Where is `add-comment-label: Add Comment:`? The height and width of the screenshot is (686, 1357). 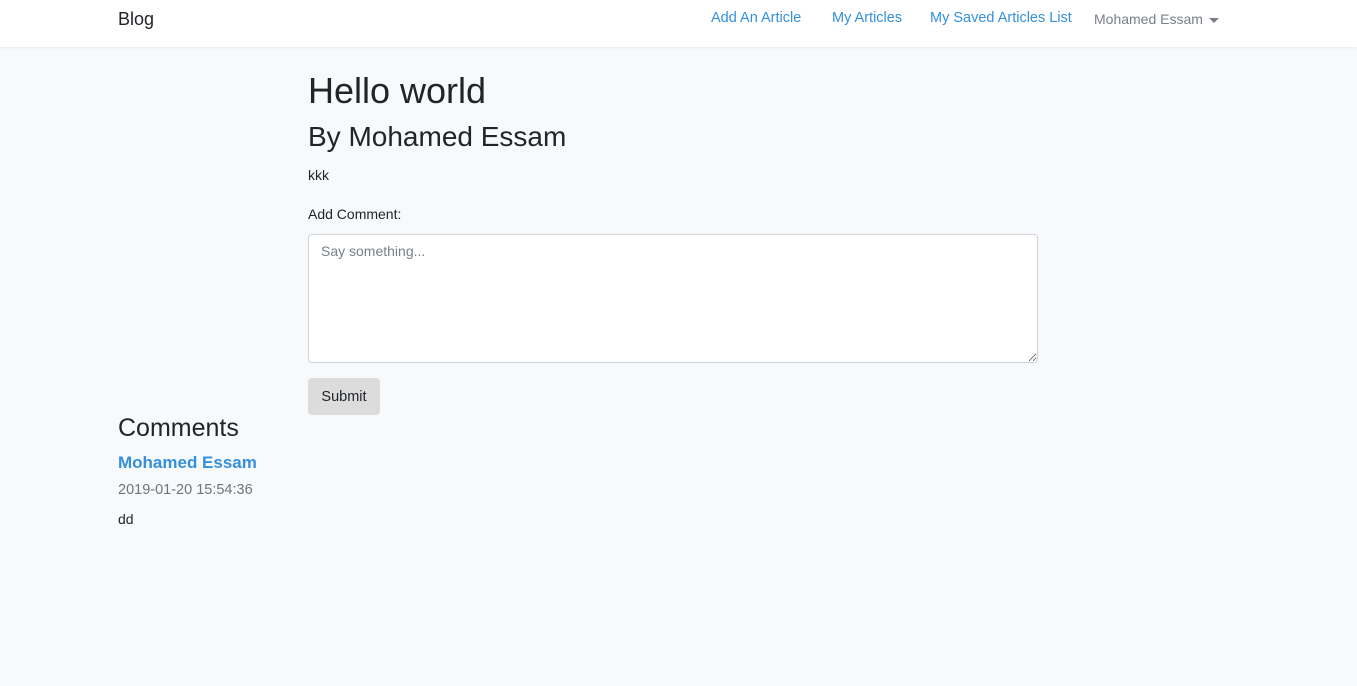
add-comment-label: Add Comment: is located at coordinates (355, 214).